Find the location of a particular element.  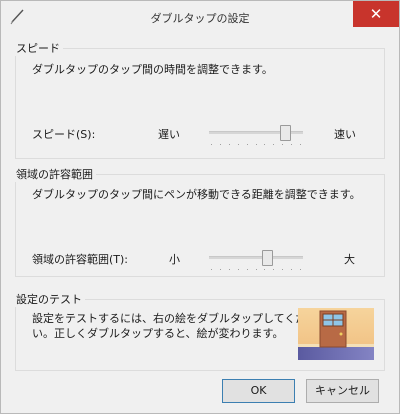

close-button: ✕ is located at coordinates (376, 14).